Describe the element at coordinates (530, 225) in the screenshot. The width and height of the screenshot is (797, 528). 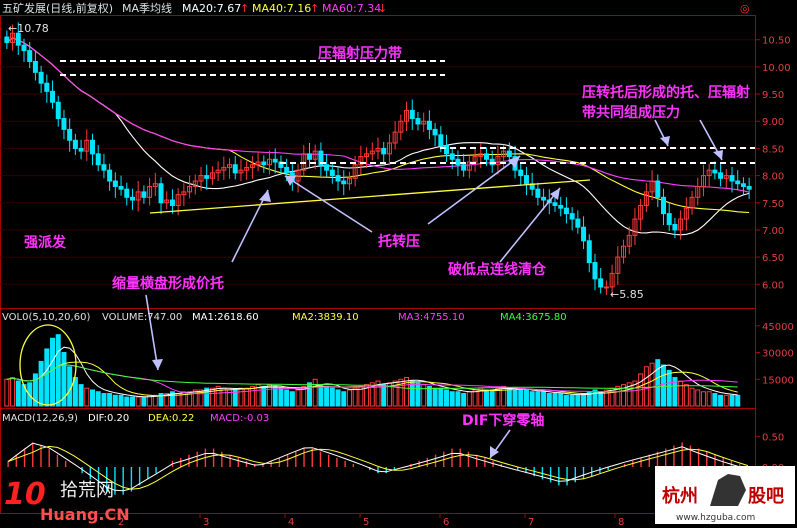
I see `arrow-break-low` at that location.